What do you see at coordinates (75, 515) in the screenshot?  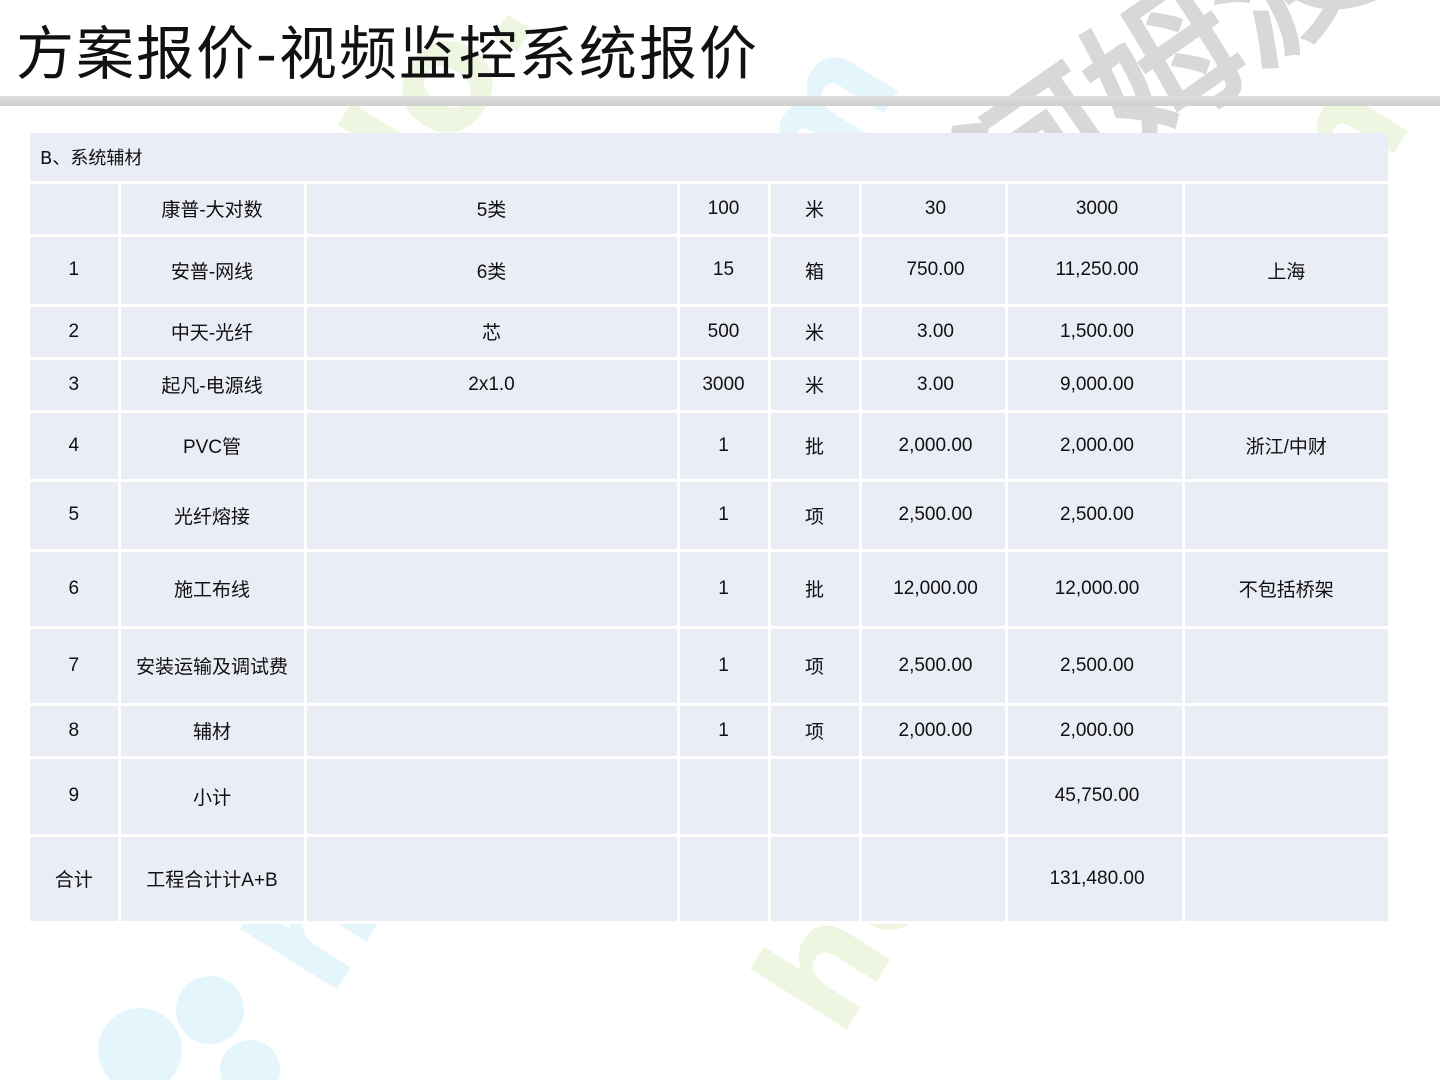 I see `cell-no: 5` at bounding box center [75, 515].